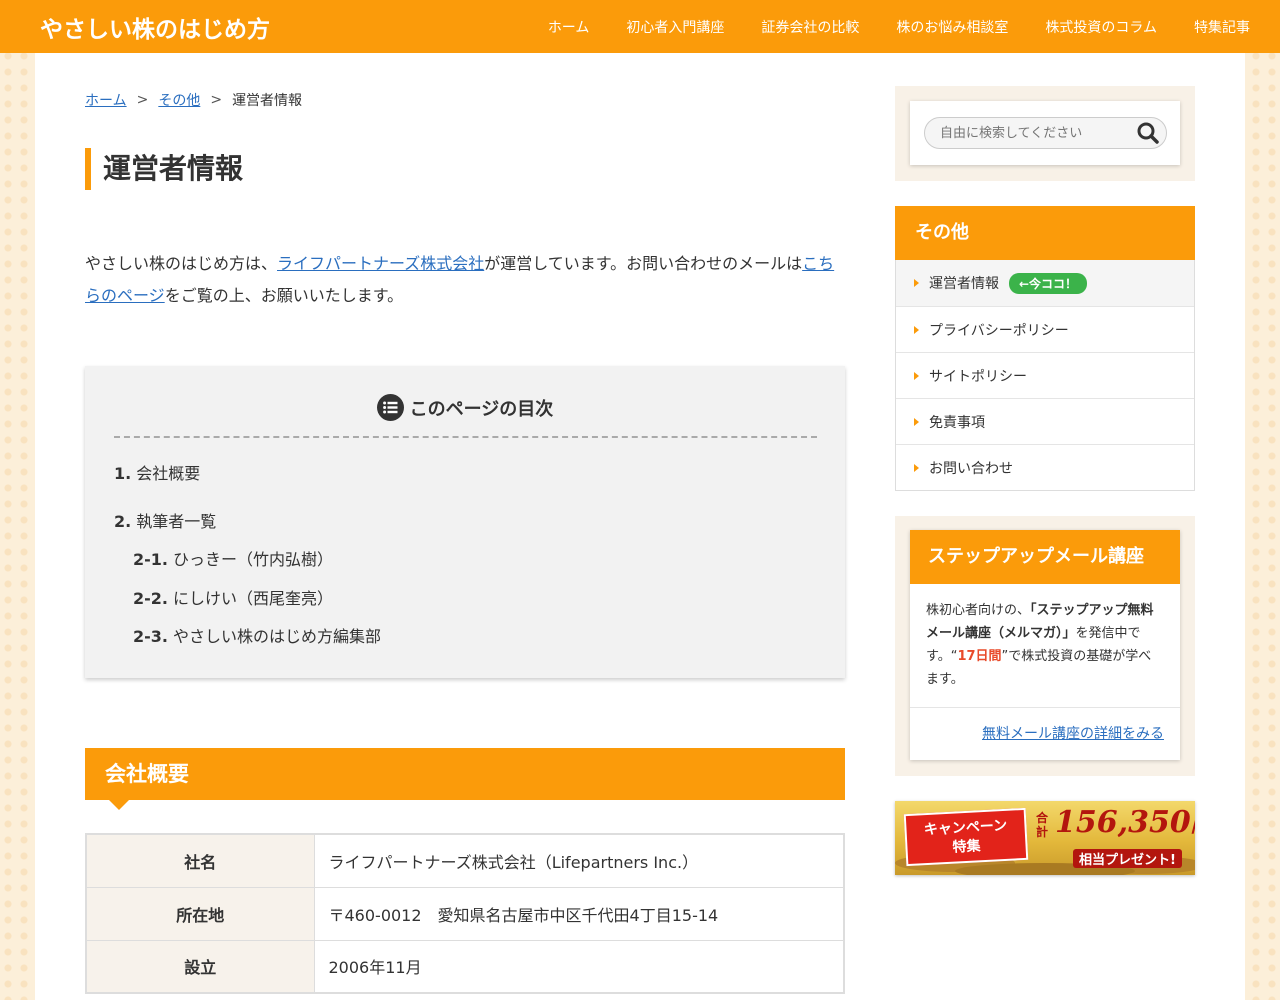 This screenshot has width=1280, height=1000. Describe the element at coordinates (579, 913) in the screenshot. I see `table-cell: 〒460-0012 愛知県名古屋市中区千代田4丁目15-14` at that location.